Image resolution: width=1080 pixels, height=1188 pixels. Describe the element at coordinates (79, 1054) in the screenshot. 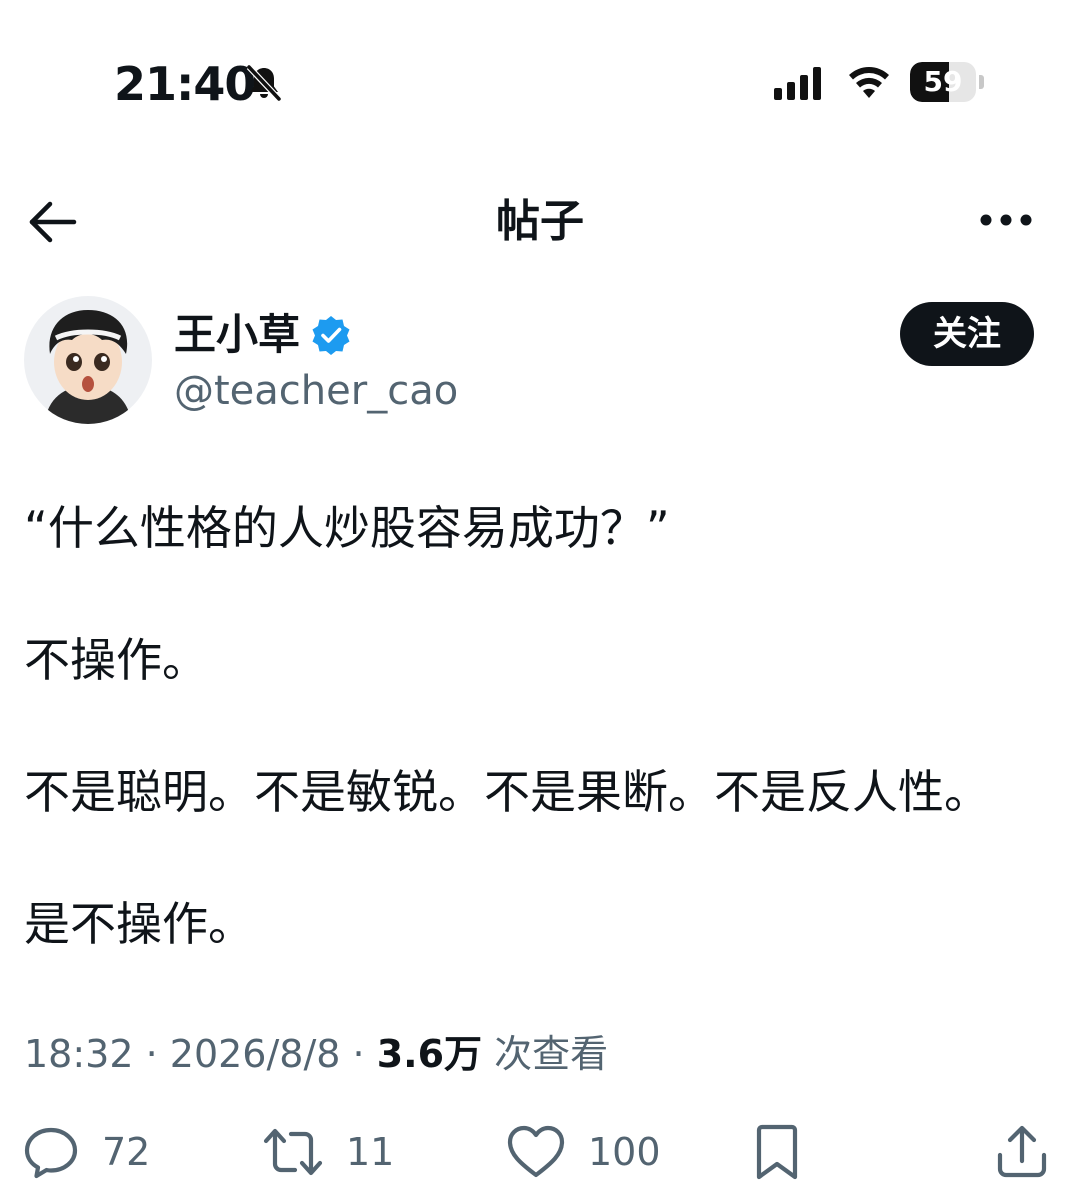

I see `post-time: 18:32` at that location.